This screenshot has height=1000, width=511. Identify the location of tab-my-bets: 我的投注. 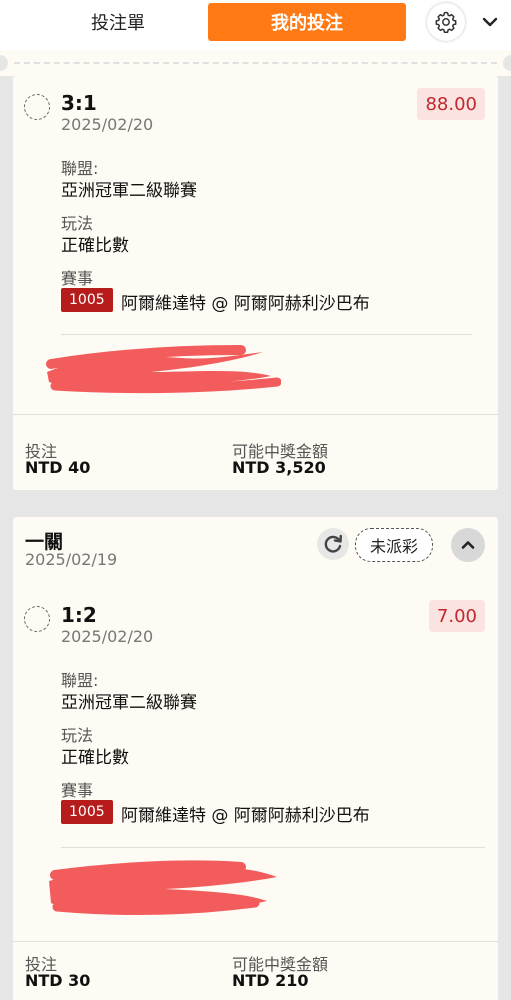
(307, 22).